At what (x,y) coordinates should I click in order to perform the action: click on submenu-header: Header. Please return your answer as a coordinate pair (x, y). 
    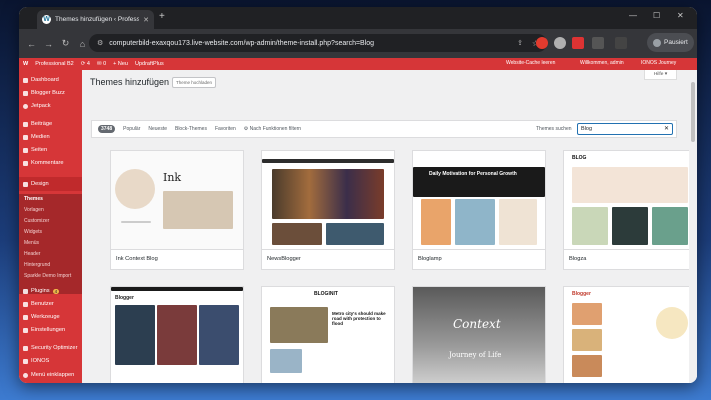
    Looking at the image, I should click on (32, 254).